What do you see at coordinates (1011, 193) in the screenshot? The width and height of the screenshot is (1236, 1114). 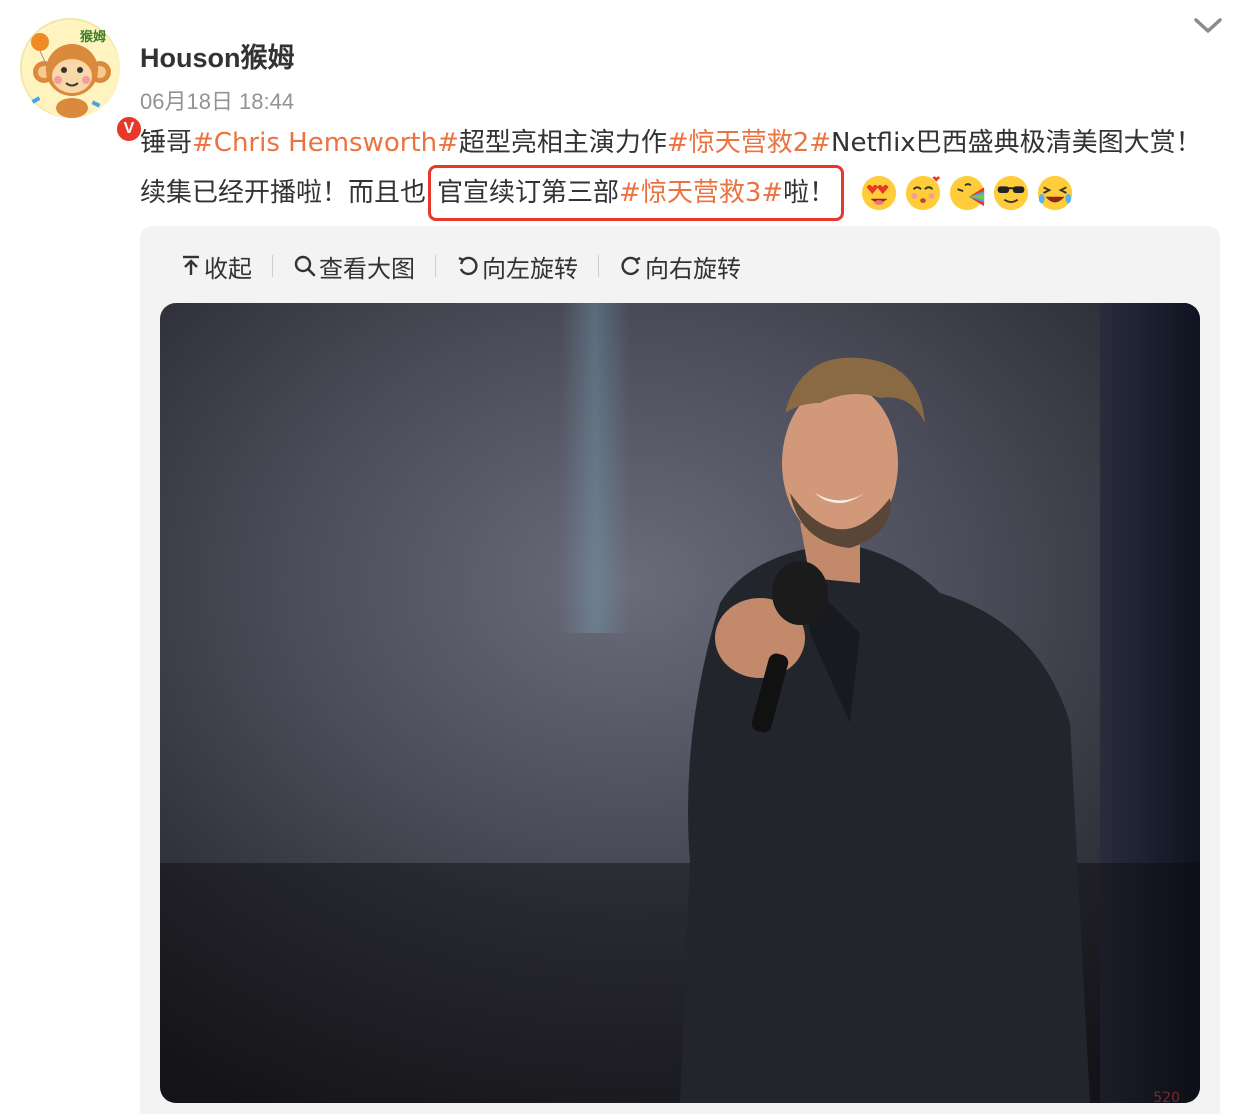 I see `sunglasses-emoji-icon` at bounding box center [1011, 193].